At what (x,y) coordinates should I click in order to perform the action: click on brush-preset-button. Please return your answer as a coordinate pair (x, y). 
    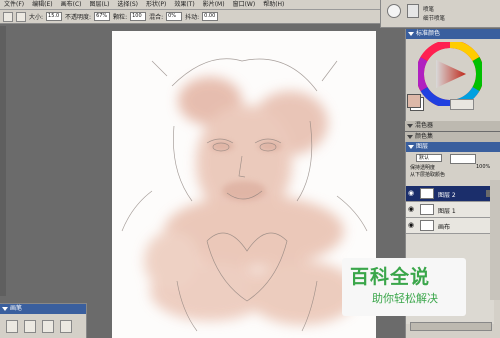
    Looking at the image, I should click on (8, 16).